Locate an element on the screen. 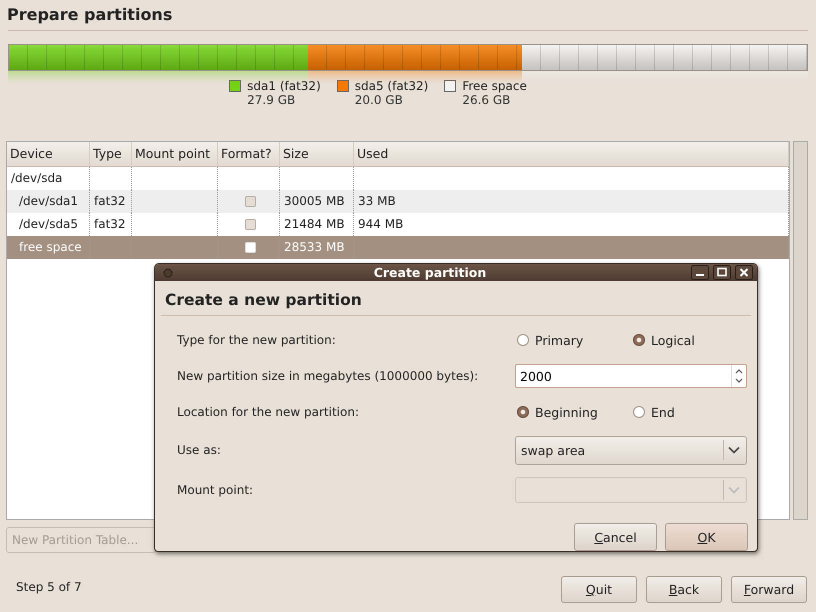 This screenshot has width=816, height=612. column-header: Used is located at coordinates (571, 154).